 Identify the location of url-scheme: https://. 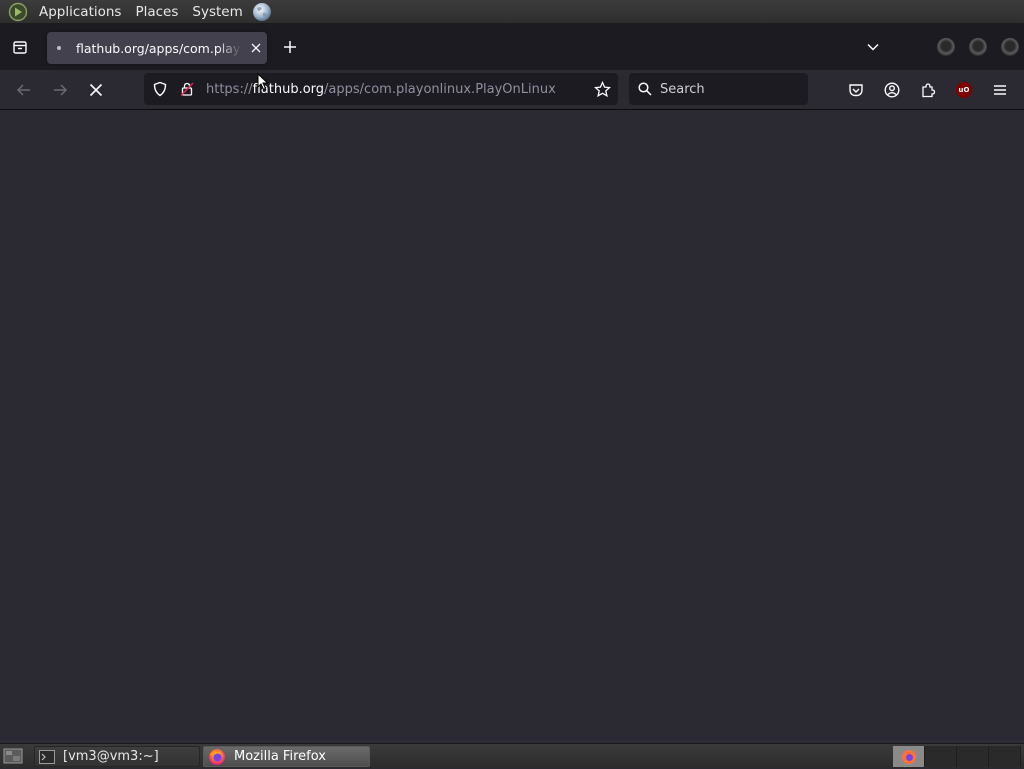
(229, 89).